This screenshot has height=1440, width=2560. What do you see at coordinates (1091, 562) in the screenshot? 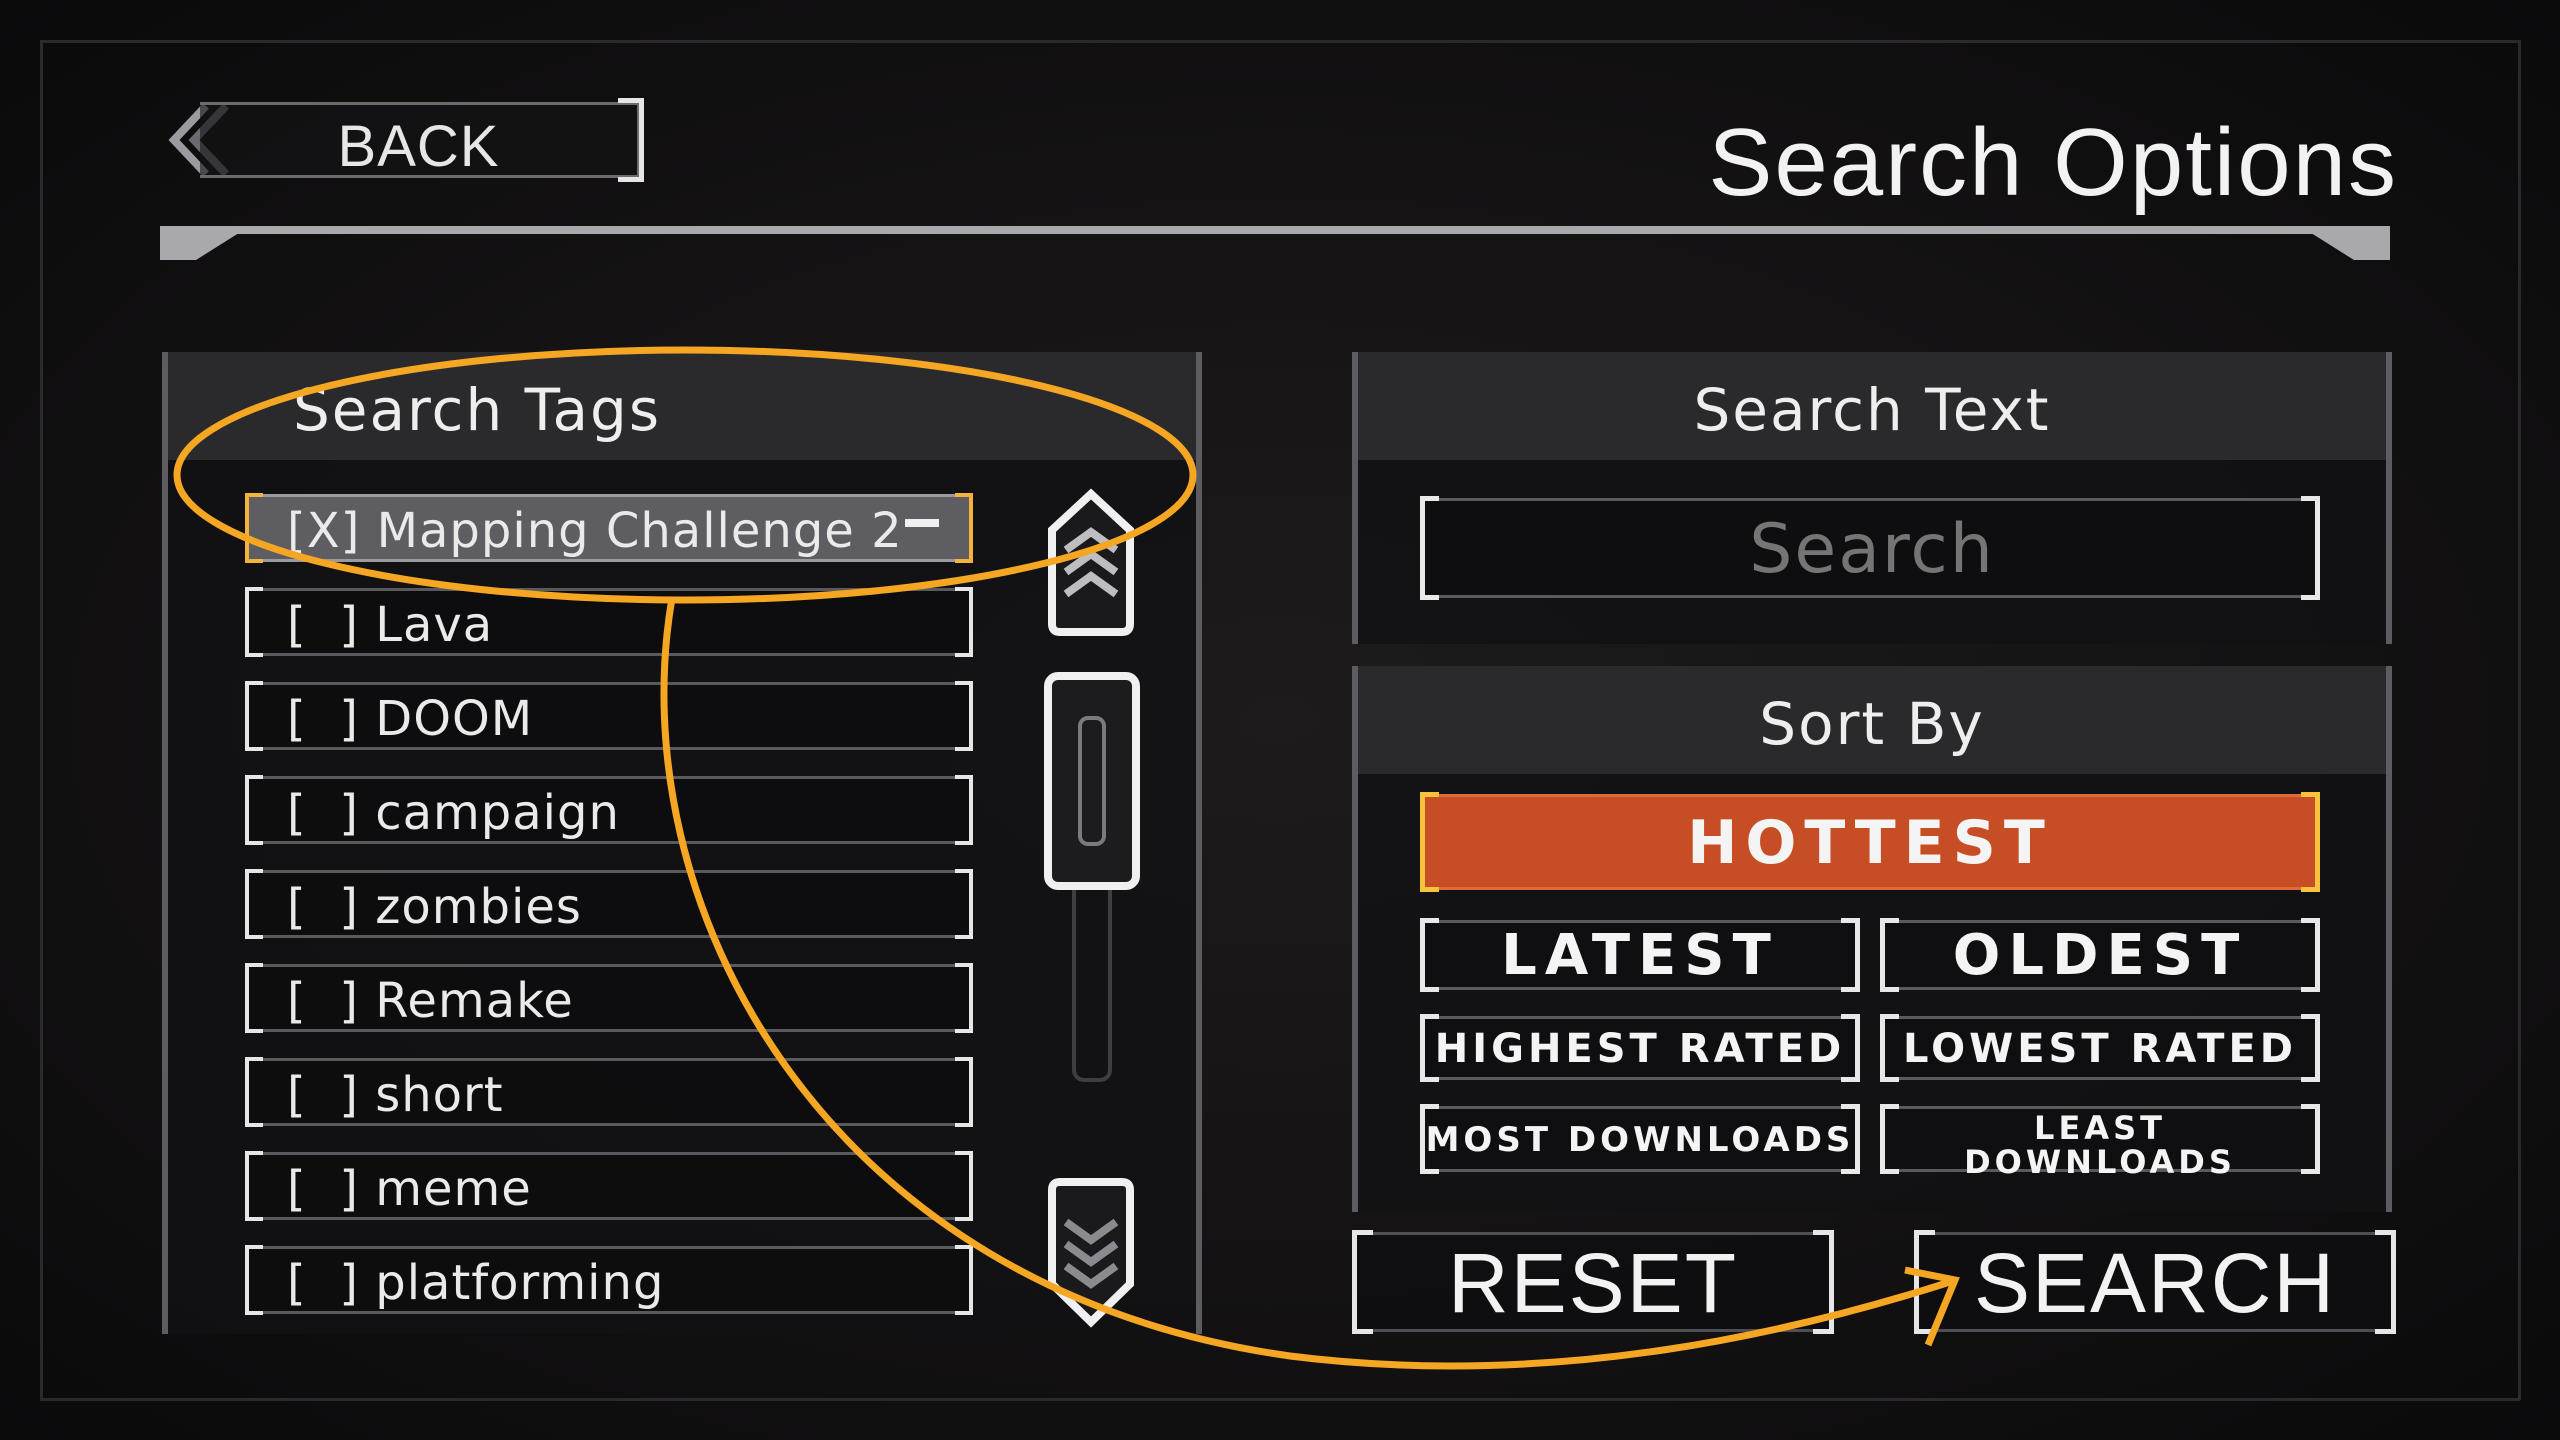
I see `scroll-up-button` at bounding box center [1091, 562].